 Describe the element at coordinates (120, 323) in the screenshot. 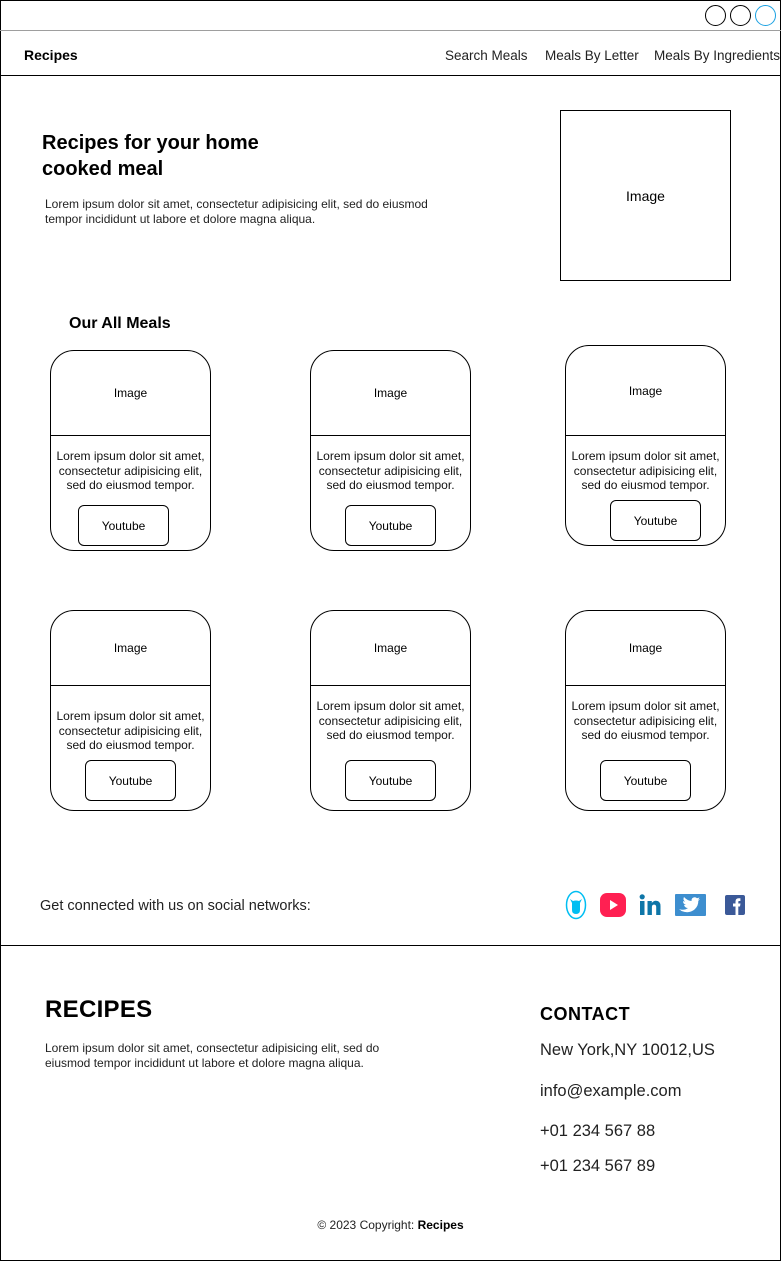

I see `meals-section-title: Our All Meals` at that location.